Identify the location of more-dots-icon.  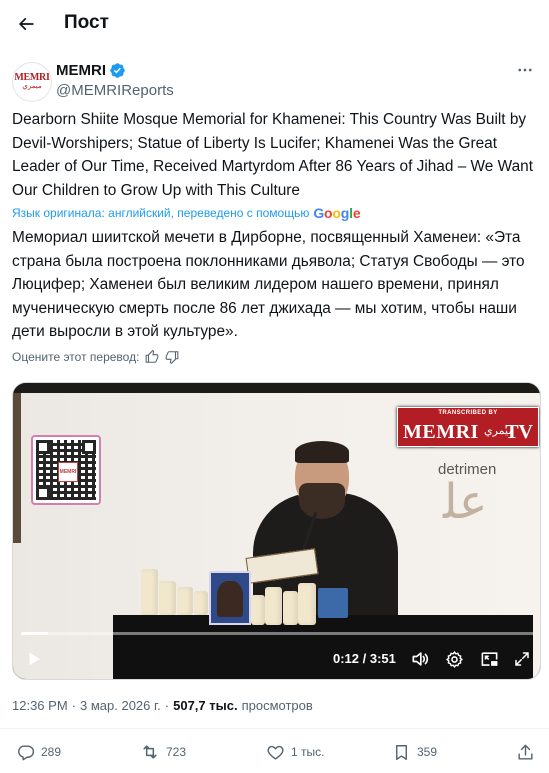
(525, 70).